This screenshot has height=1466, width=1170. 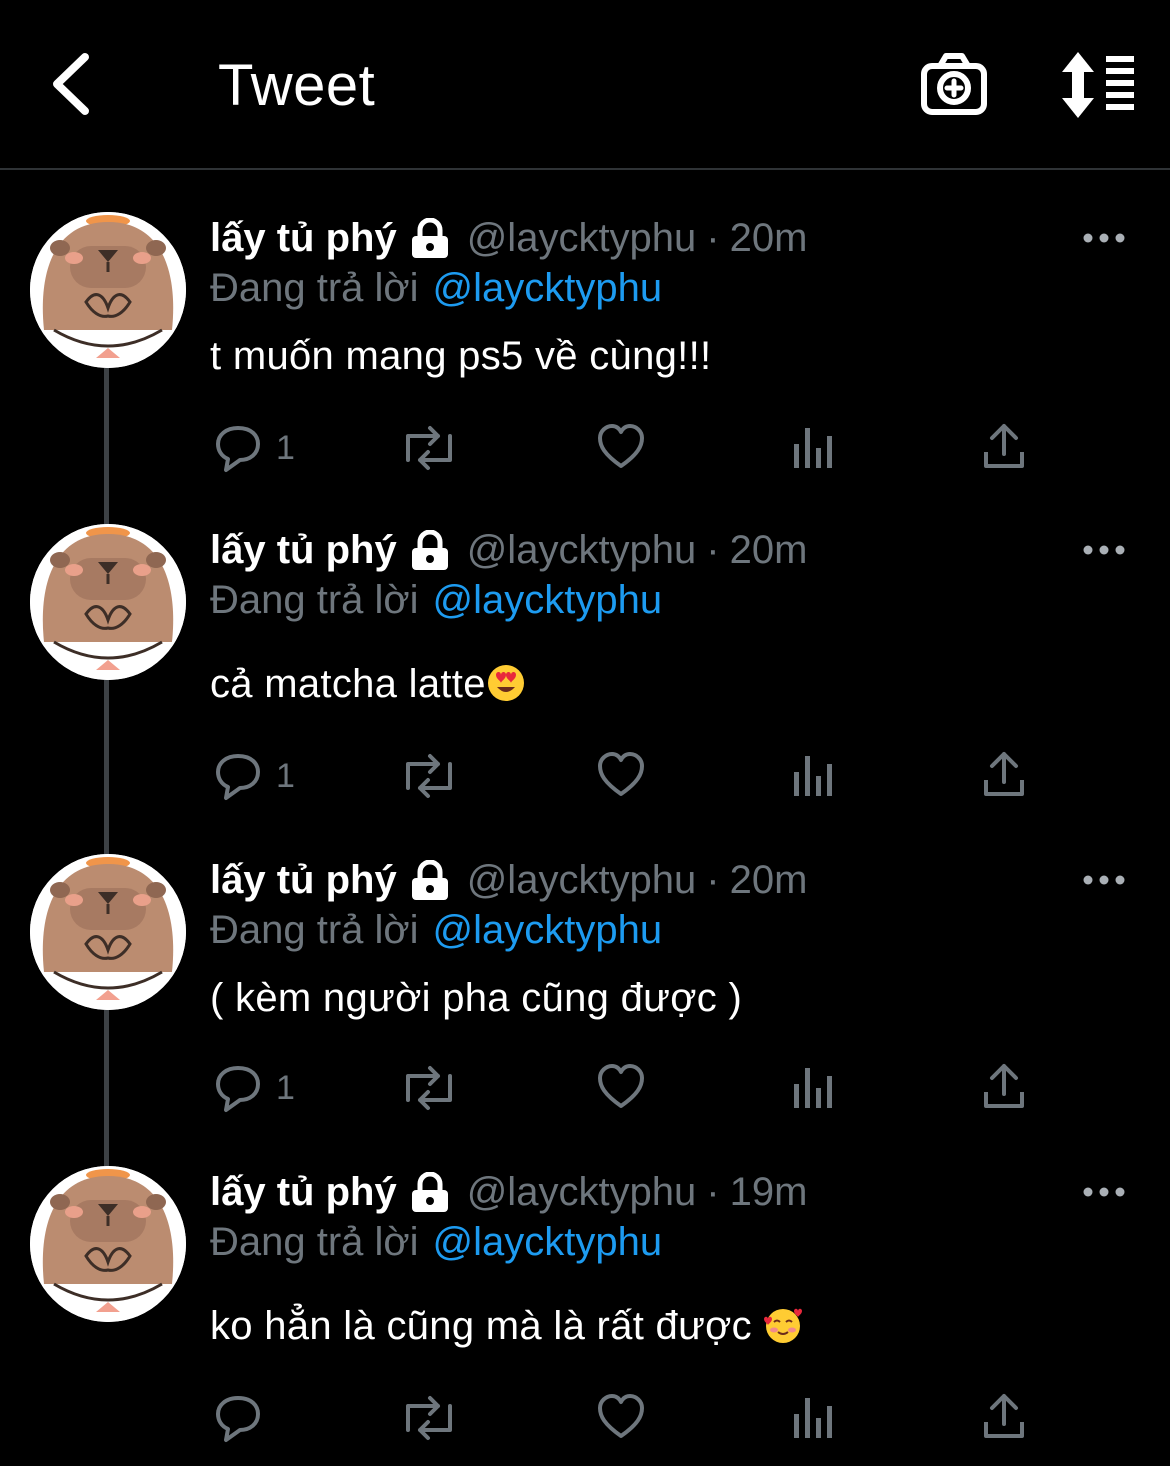 I want to click on camera-plus-icon, so click(x=954, y=84).